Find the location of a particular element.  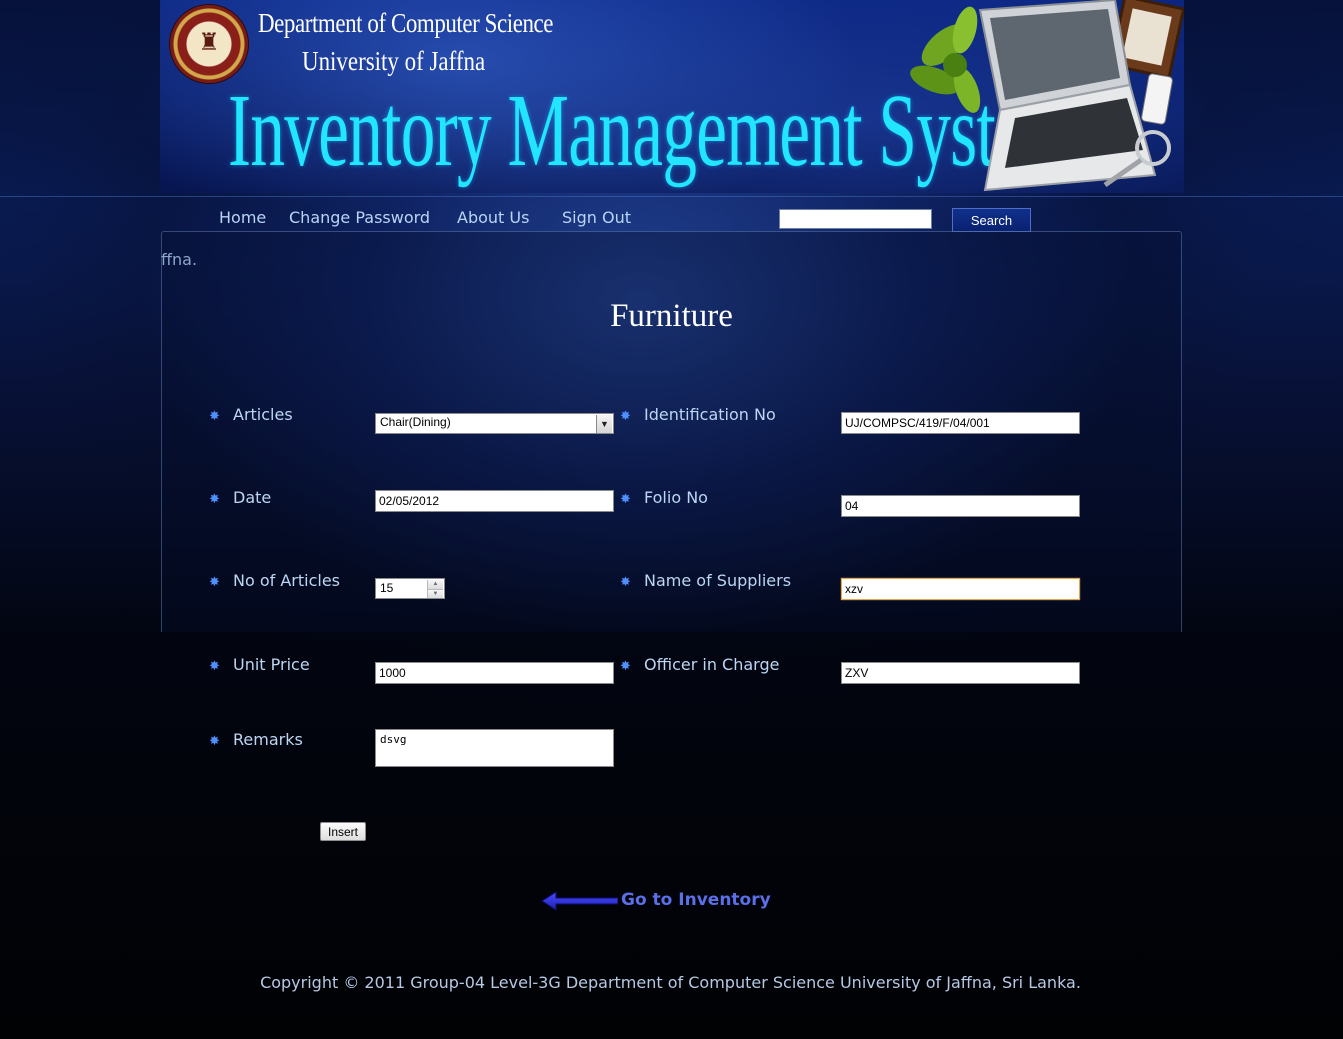

articles-select: Chair(Dining) ▼ is located at coordinates (494, 423).